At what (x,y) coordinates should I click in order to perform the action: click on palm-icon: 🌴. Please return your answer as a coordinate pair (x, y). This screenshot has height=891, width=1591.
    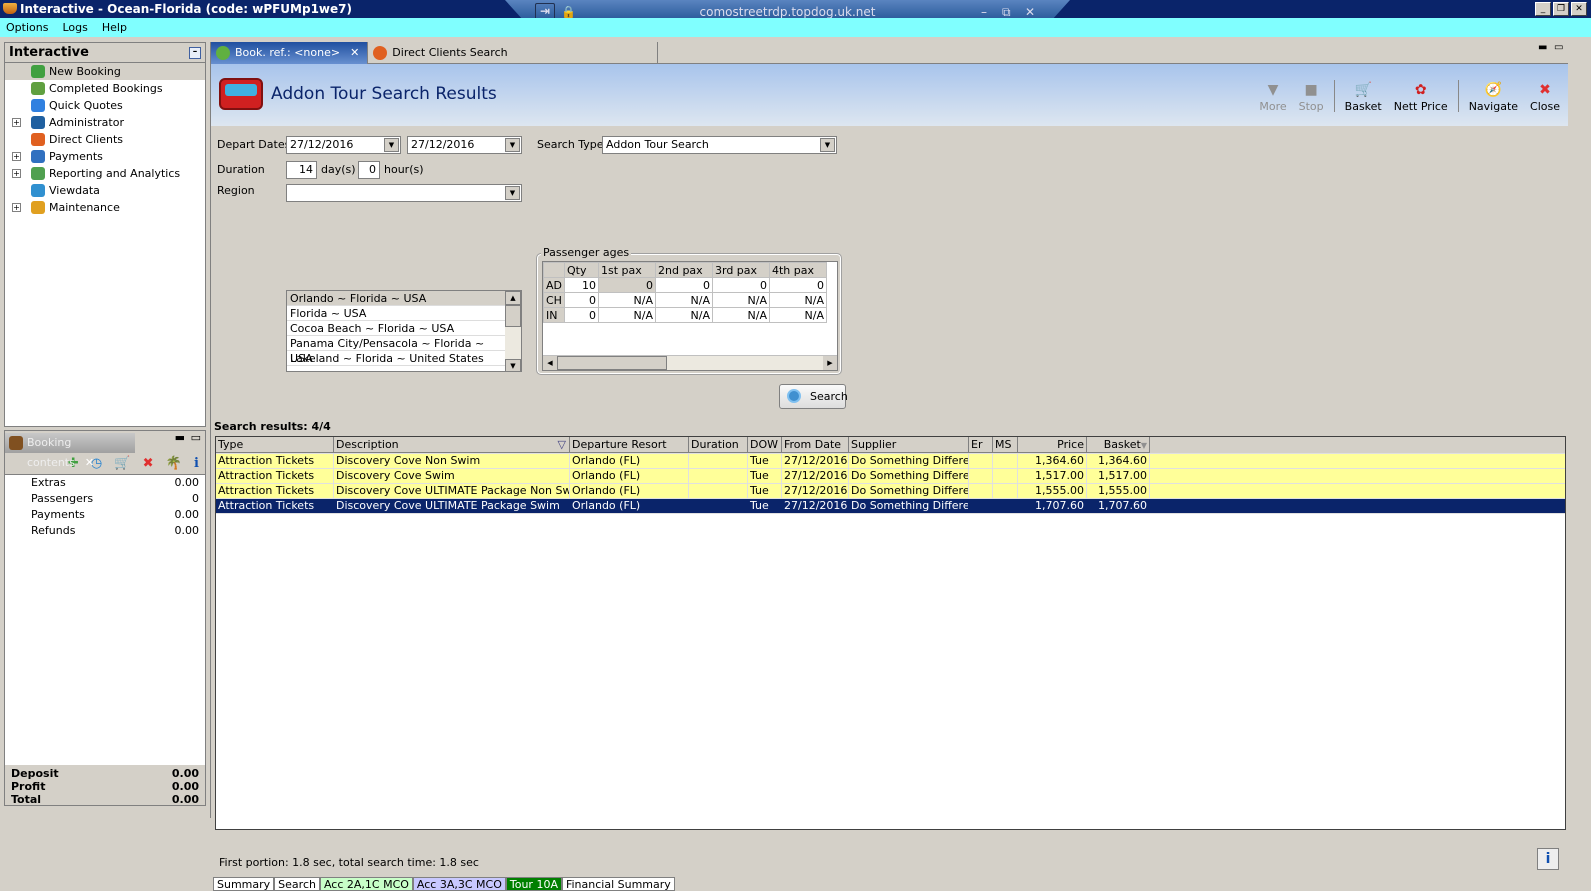
    Looking at the image, I should click on (174, 463).